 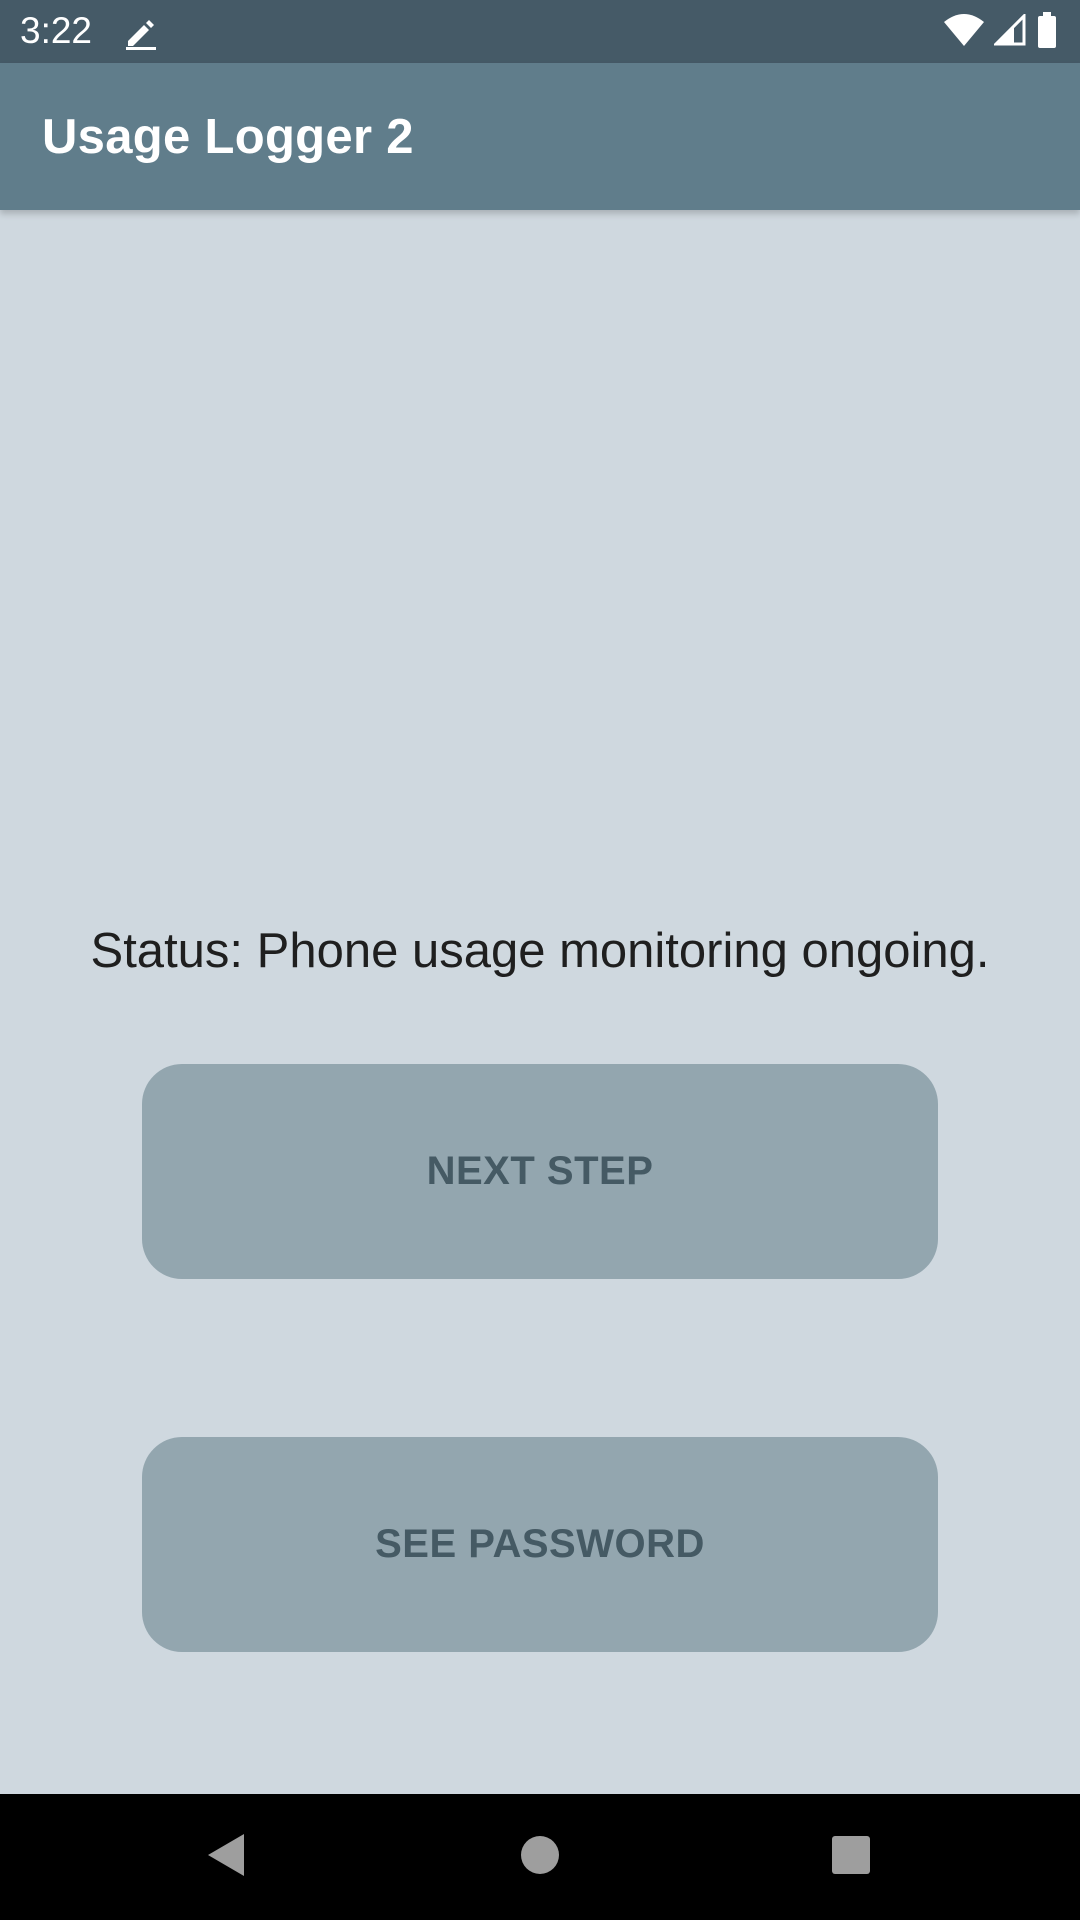 What do you see at coordinates (540, 31) in the screenshot?
I see `status-bar: 3:22` at bounding box center [540, 31].